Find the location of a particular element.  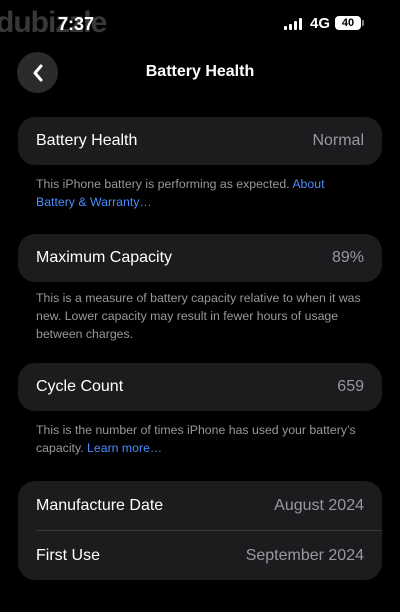

first-use-value: September 2024 is located at coordinates (304, 555).